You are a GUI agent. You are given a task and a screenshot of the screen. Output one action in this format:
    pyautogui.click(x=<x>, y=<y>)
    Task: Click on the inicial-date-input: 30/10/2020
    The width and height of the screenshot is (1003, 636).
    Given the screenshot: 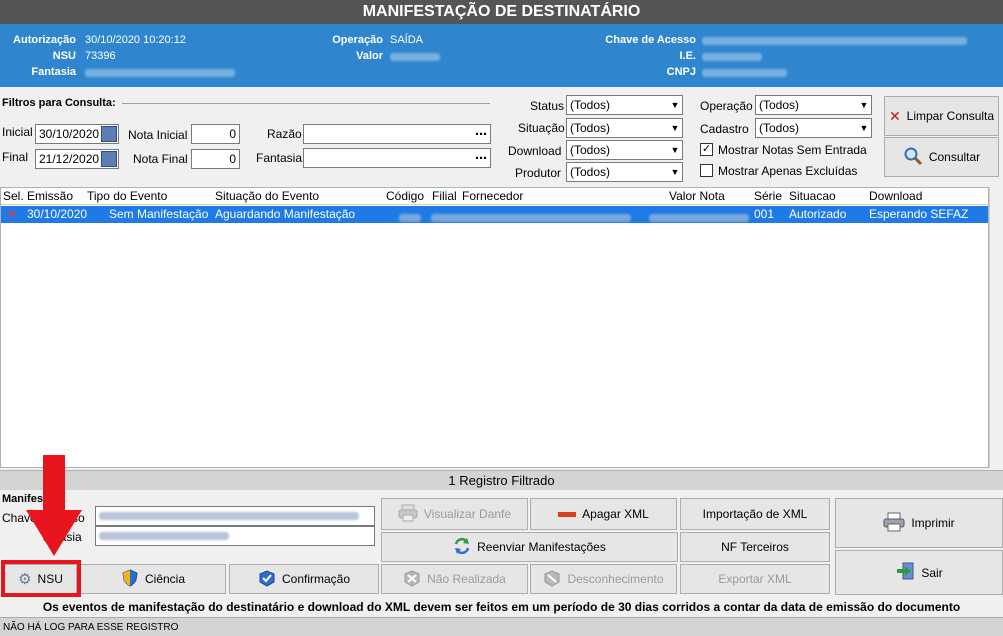 What is the action you would take?
    pyautogui.click(x=77, y=134)
    